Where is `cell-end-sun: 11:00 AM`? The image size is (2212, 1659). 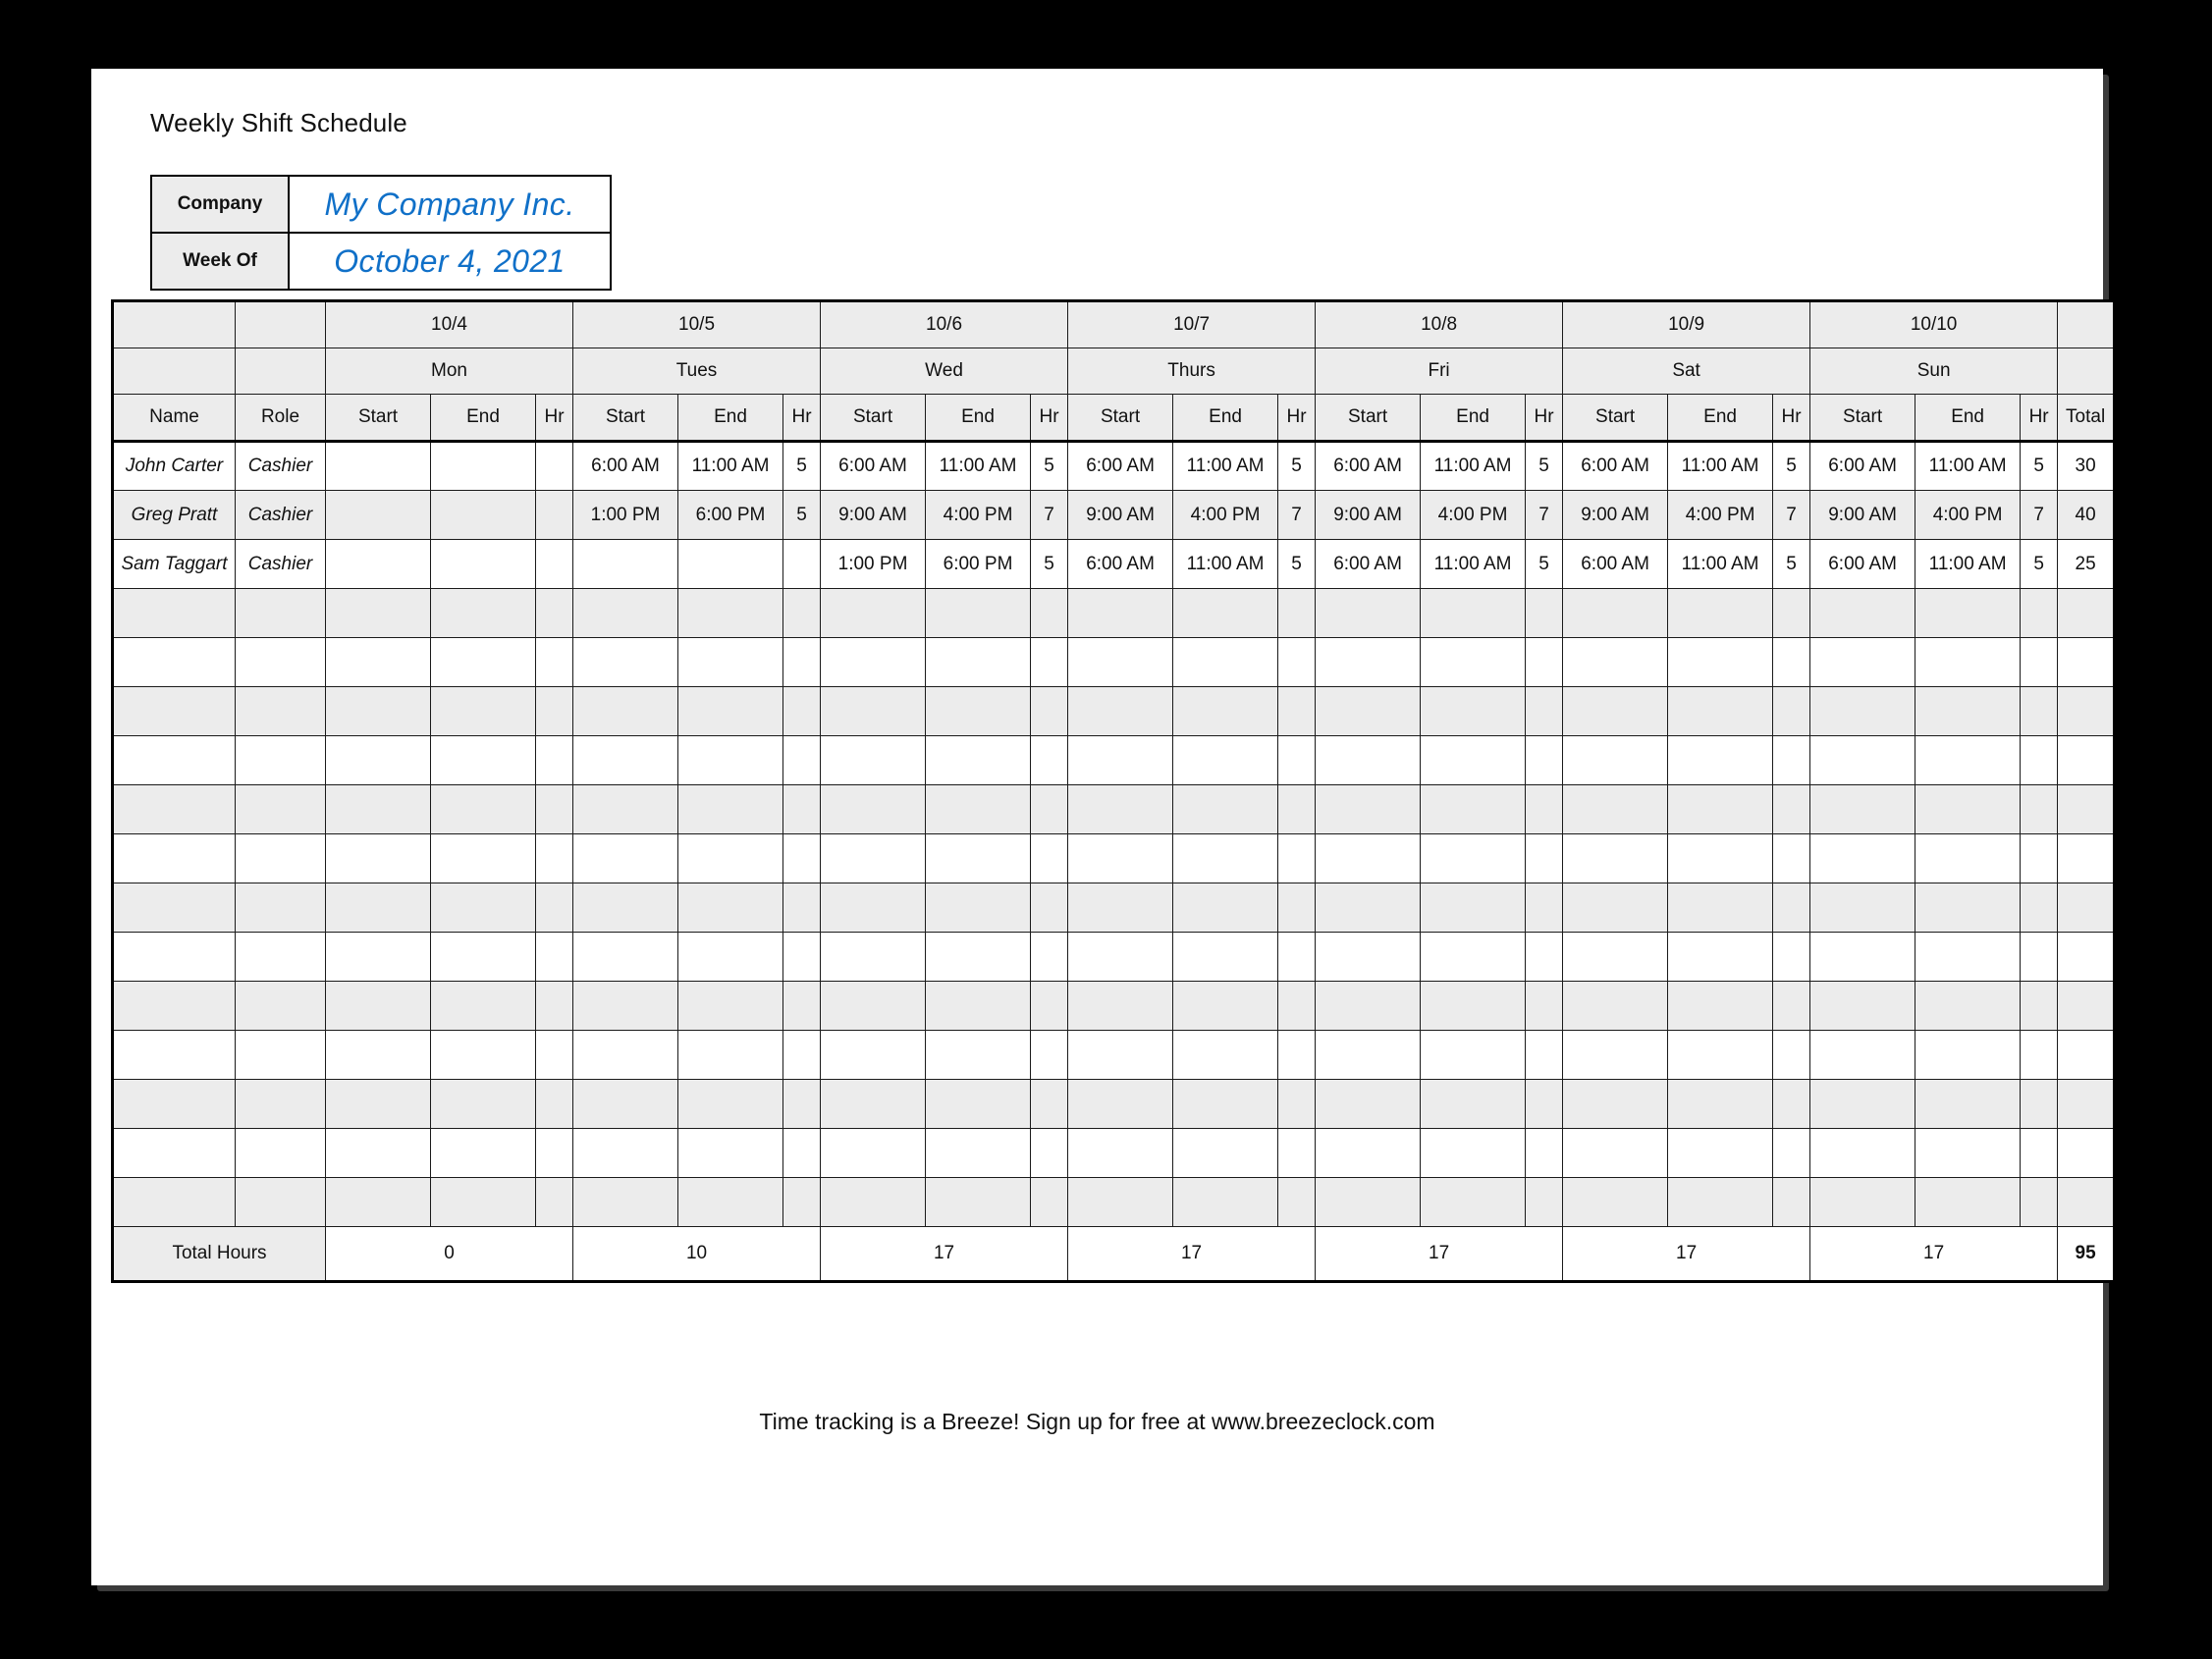 cell-end-sun: 11:00 AM is located at coordinates (1968, 564).